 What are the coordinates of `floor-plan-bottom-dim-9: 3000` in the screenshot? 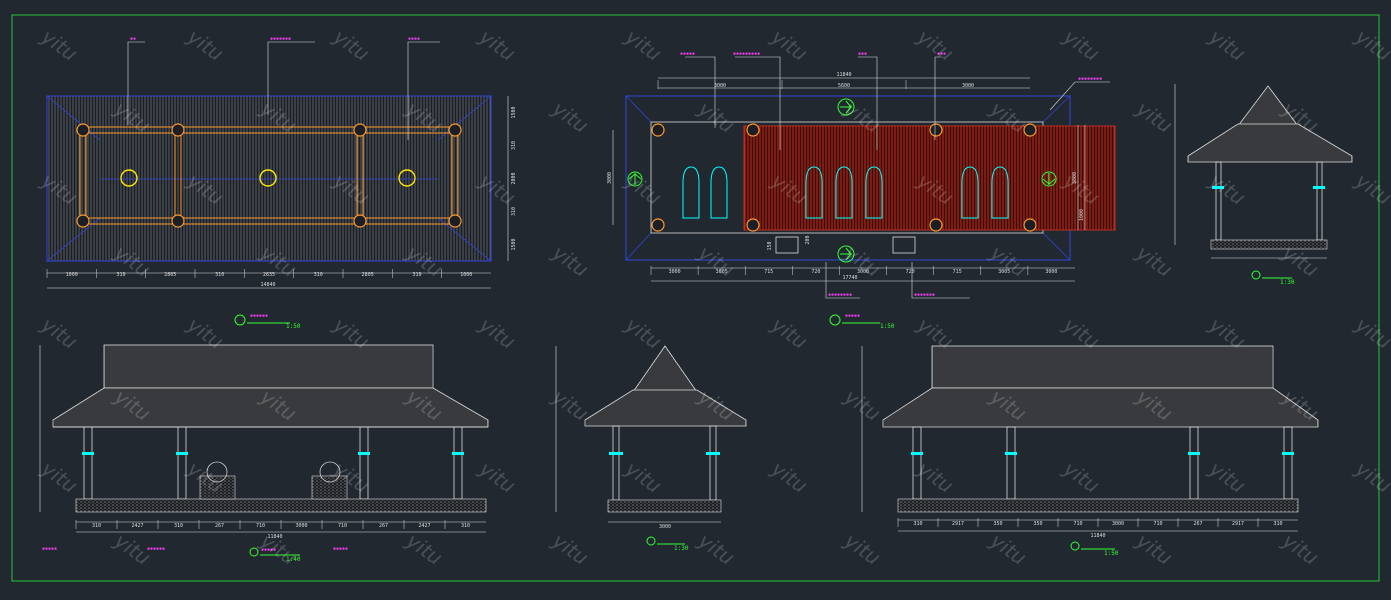 It's located at (1051, 272).